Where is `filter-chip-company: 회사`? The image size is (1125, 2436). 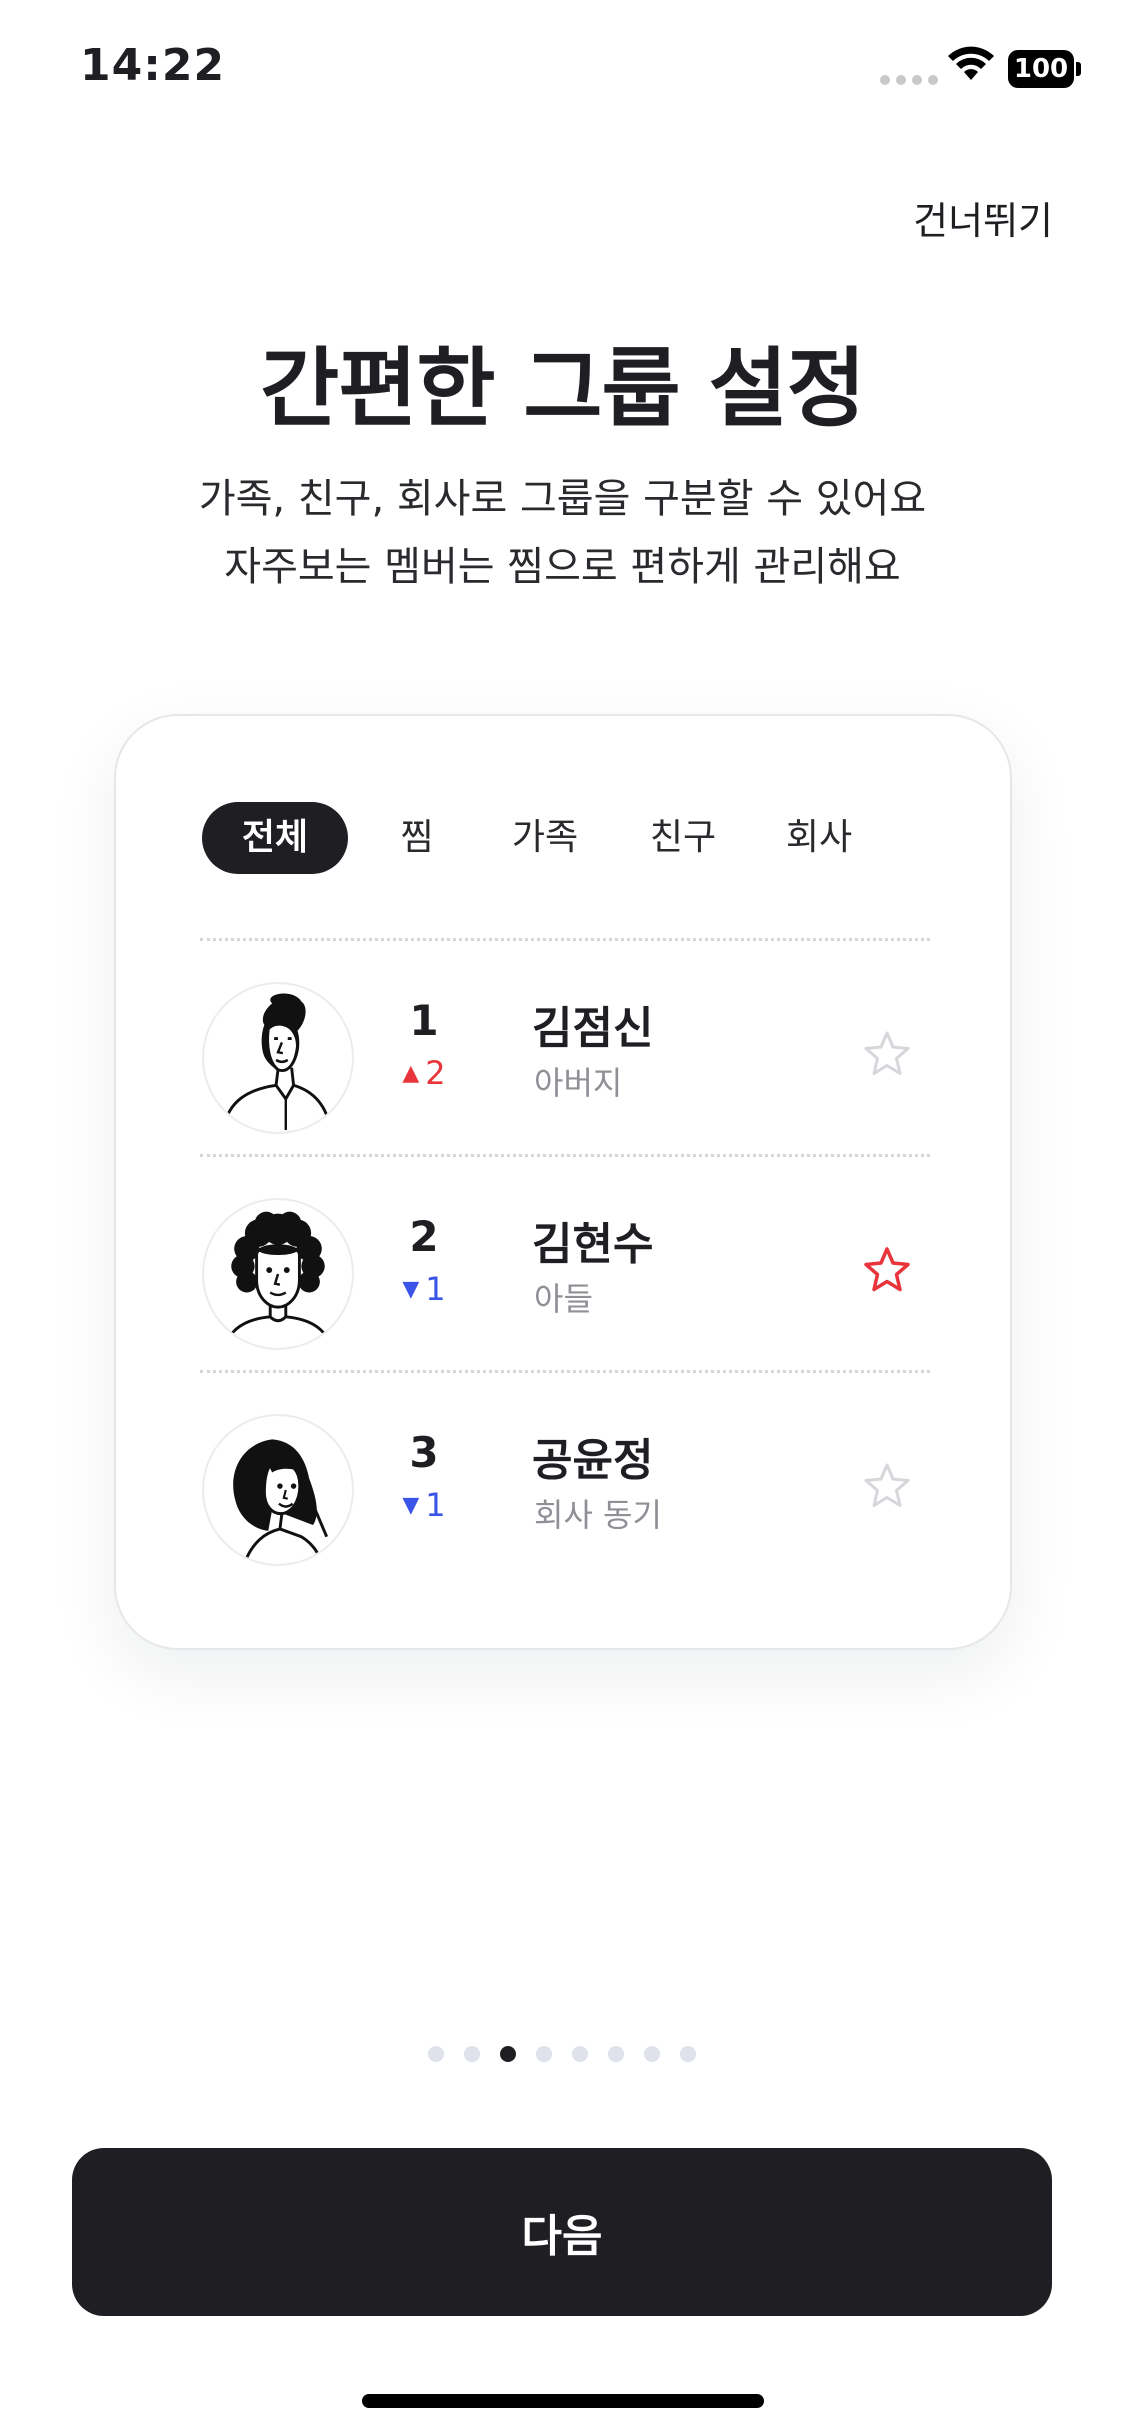
filter-chip-company: 회사 is located at coordinates (819, 838).